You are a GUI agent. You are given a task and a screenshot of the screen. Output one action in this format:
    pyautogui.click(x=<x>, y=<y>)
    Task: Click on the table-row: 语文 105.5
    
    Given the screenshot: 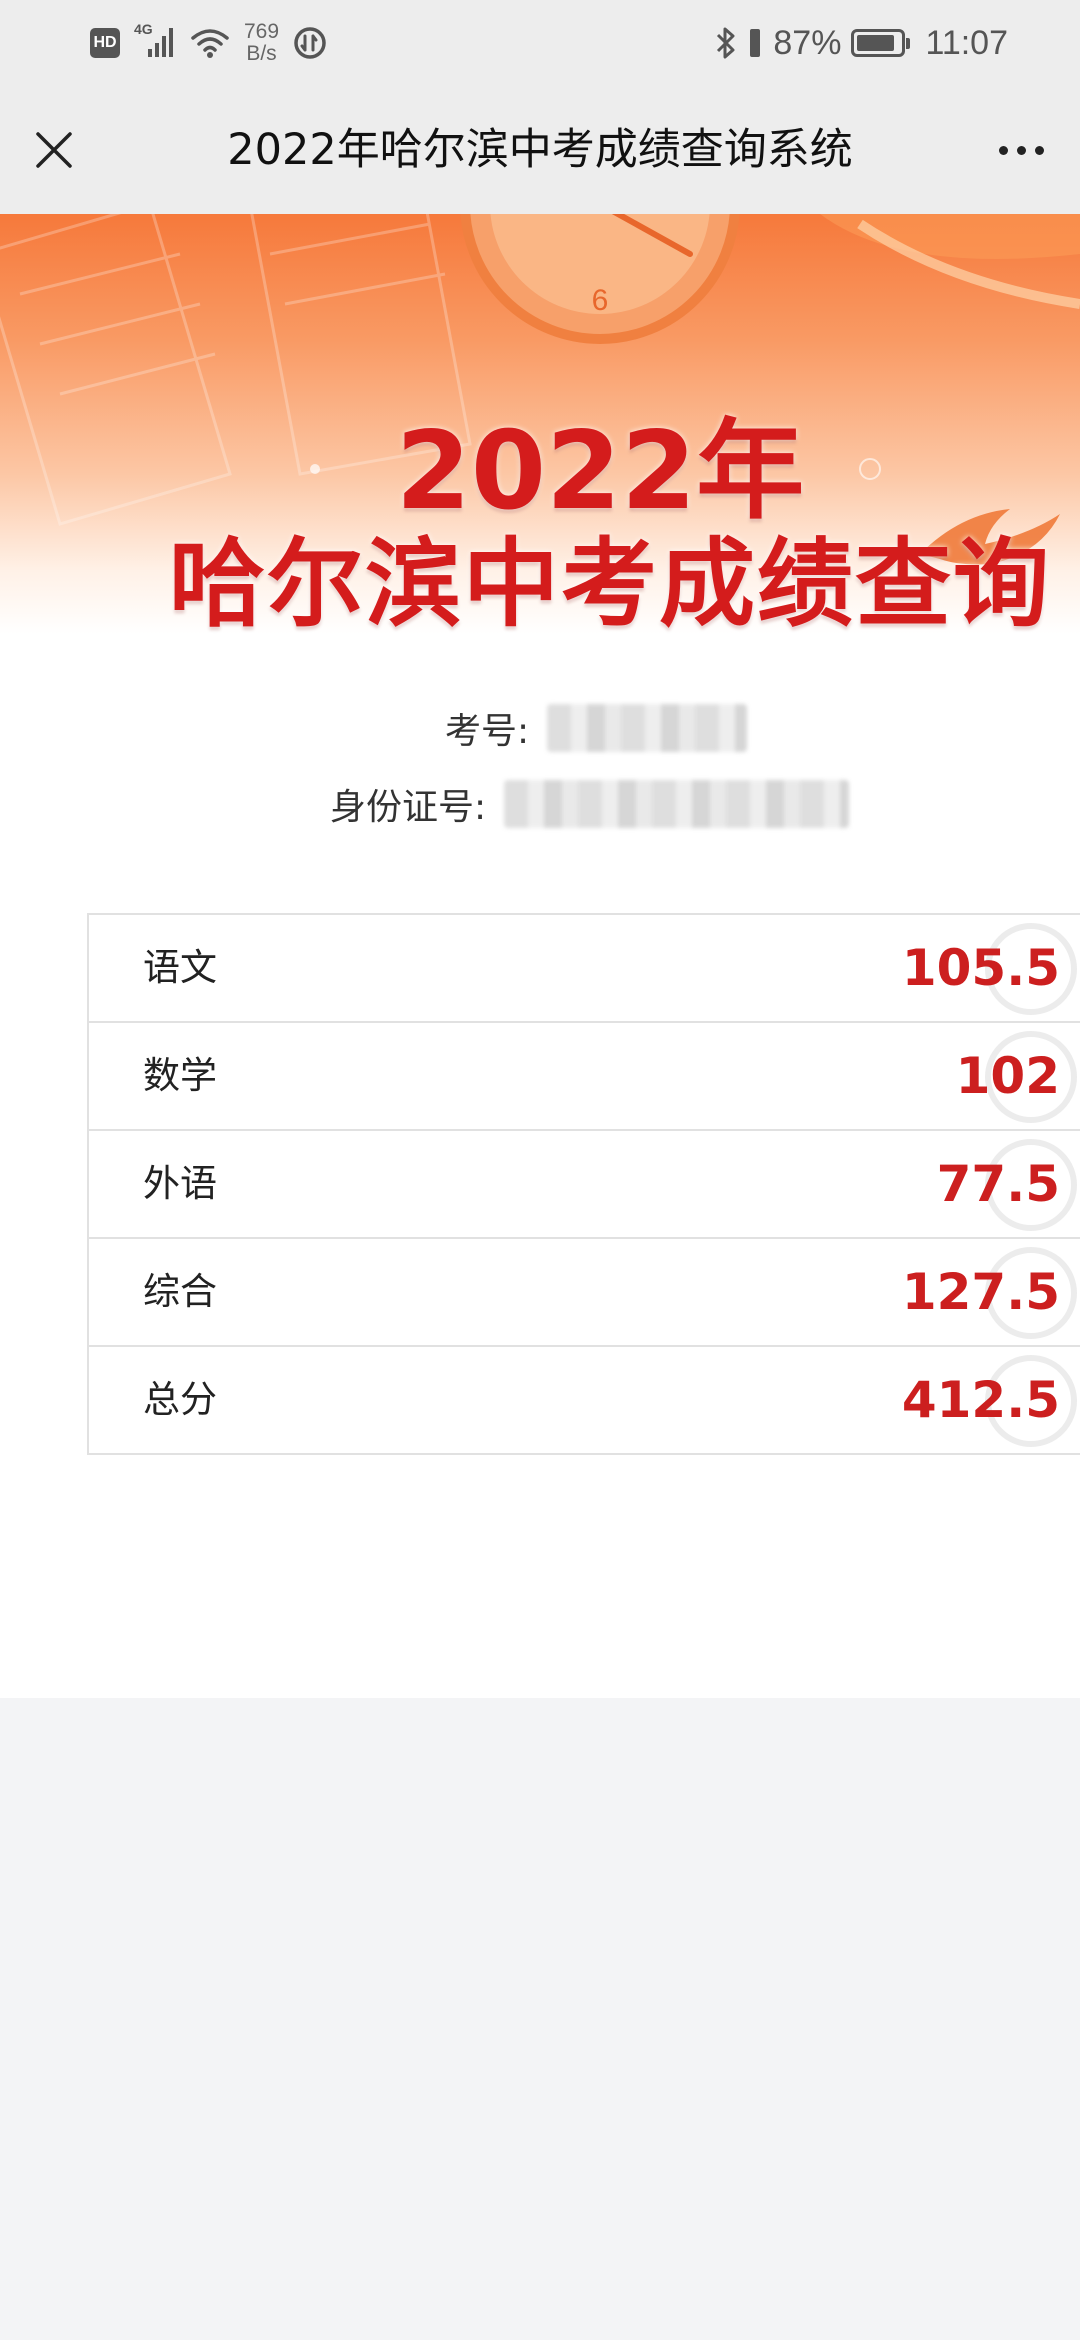 What is the action you would take?
    pyautogui.click(x=583, y=969)
    